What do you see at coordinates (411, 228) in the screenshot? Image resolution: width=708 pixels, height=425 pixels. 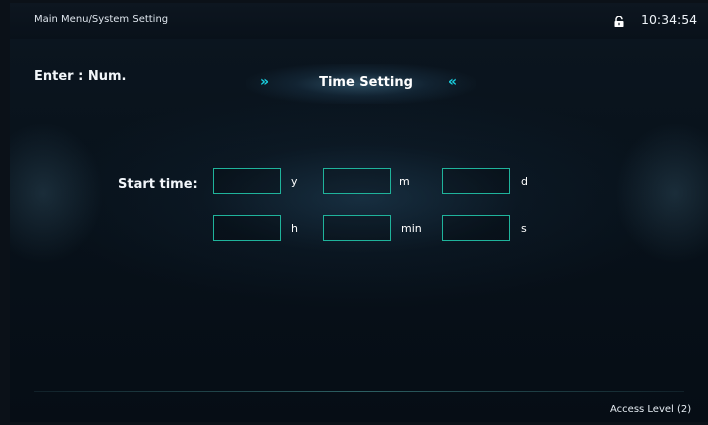 I see `minute-unit-label: min` at bounding box center [411, 228].